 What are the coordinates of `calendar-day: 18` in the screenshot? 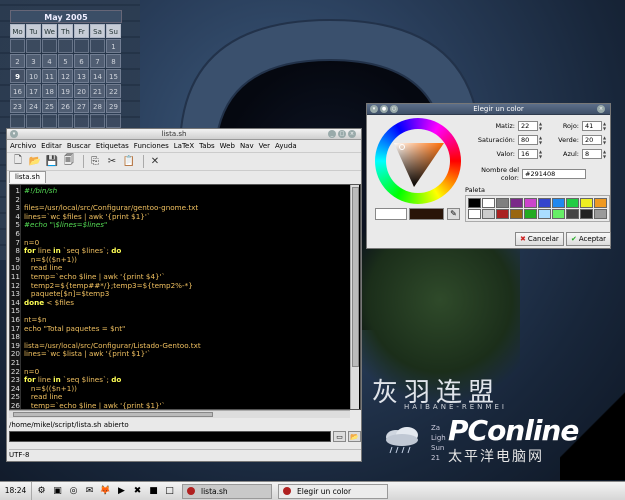 It's located at (49, 91).